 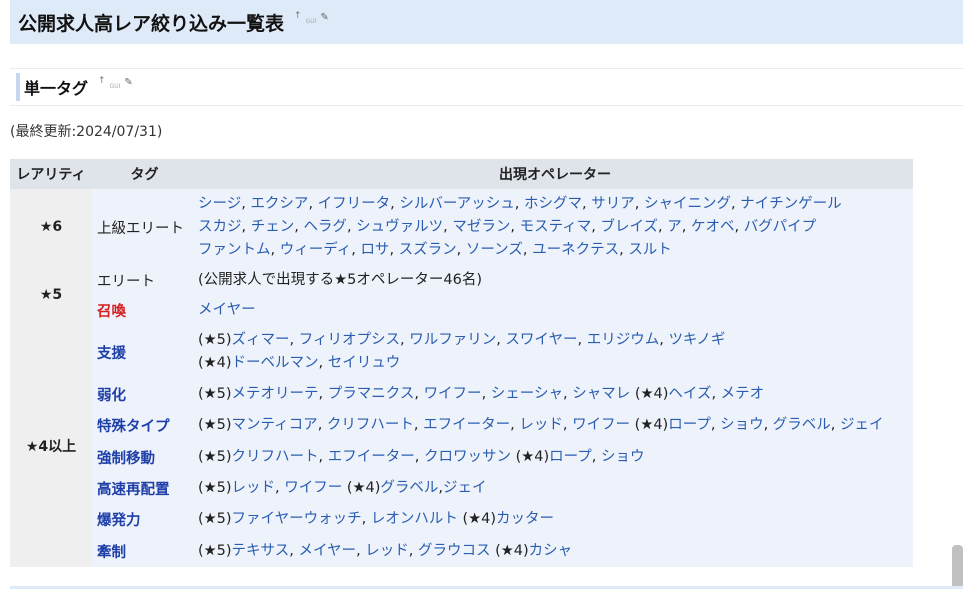 I want to click on operator-link: ドーベルマン, so click(x=275, y=363).